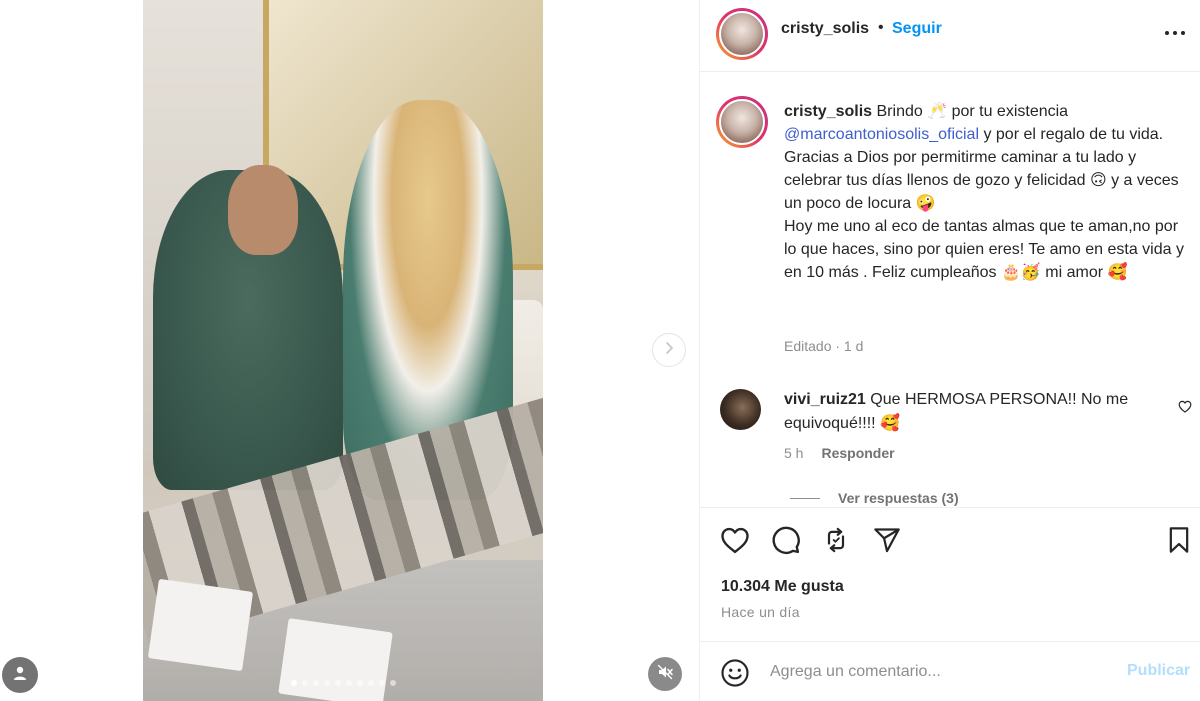 The image size is (1200, 701). Describe the element at coordinates (742, 122) in the screenshot. I see `caption-author-avatar` at that location.